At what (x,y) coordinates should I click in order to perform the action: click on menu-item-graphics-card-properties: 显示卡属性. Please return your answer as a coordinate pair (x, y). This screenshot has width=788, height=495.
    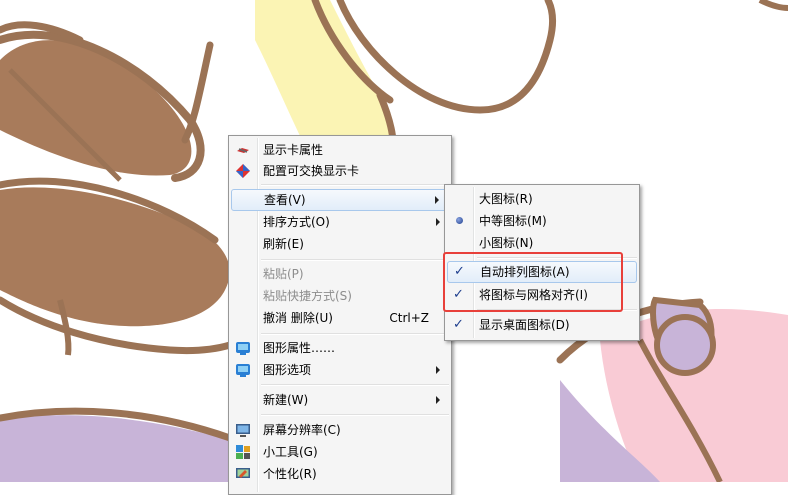
    Looking at the image, I should click on (340, 150).